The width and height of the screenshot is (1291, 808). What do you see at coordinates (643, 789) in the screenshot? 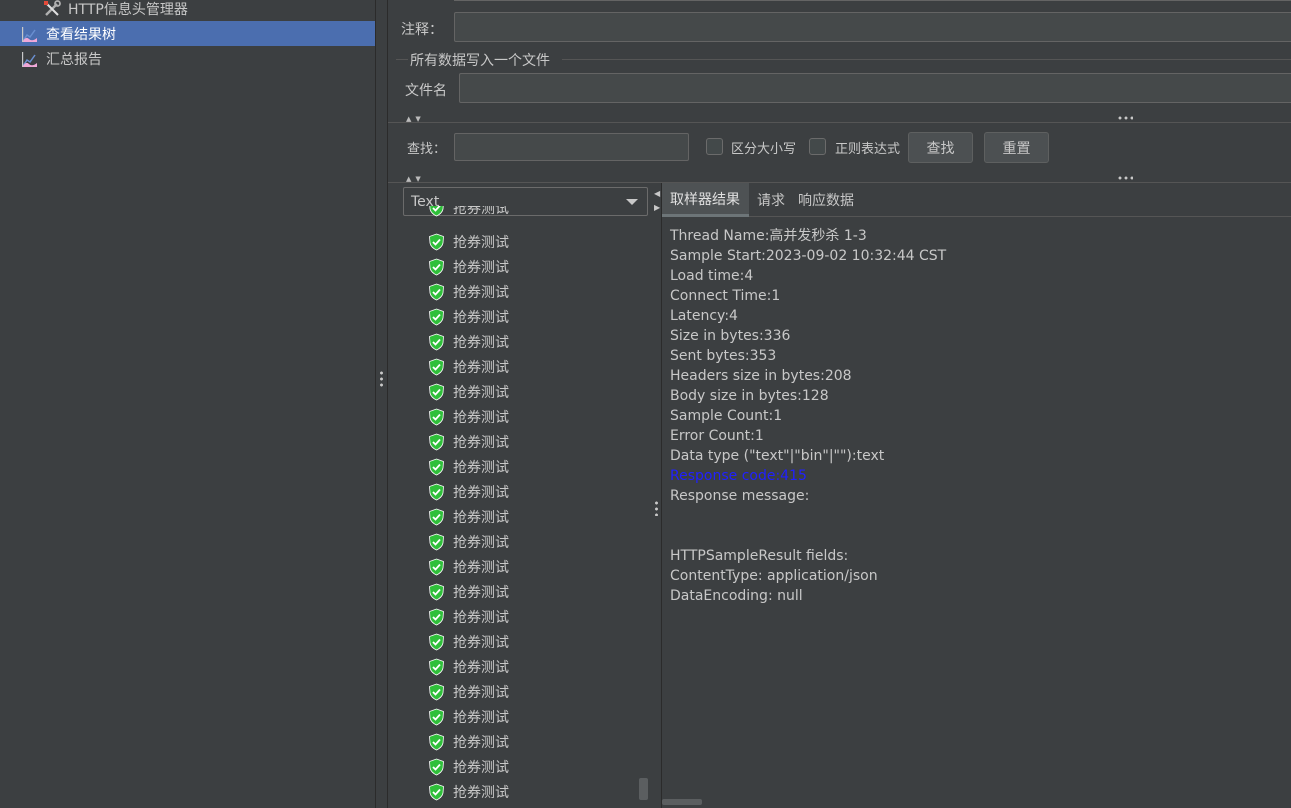
I see `list-scrollbar` at bounding box center [643, 789].